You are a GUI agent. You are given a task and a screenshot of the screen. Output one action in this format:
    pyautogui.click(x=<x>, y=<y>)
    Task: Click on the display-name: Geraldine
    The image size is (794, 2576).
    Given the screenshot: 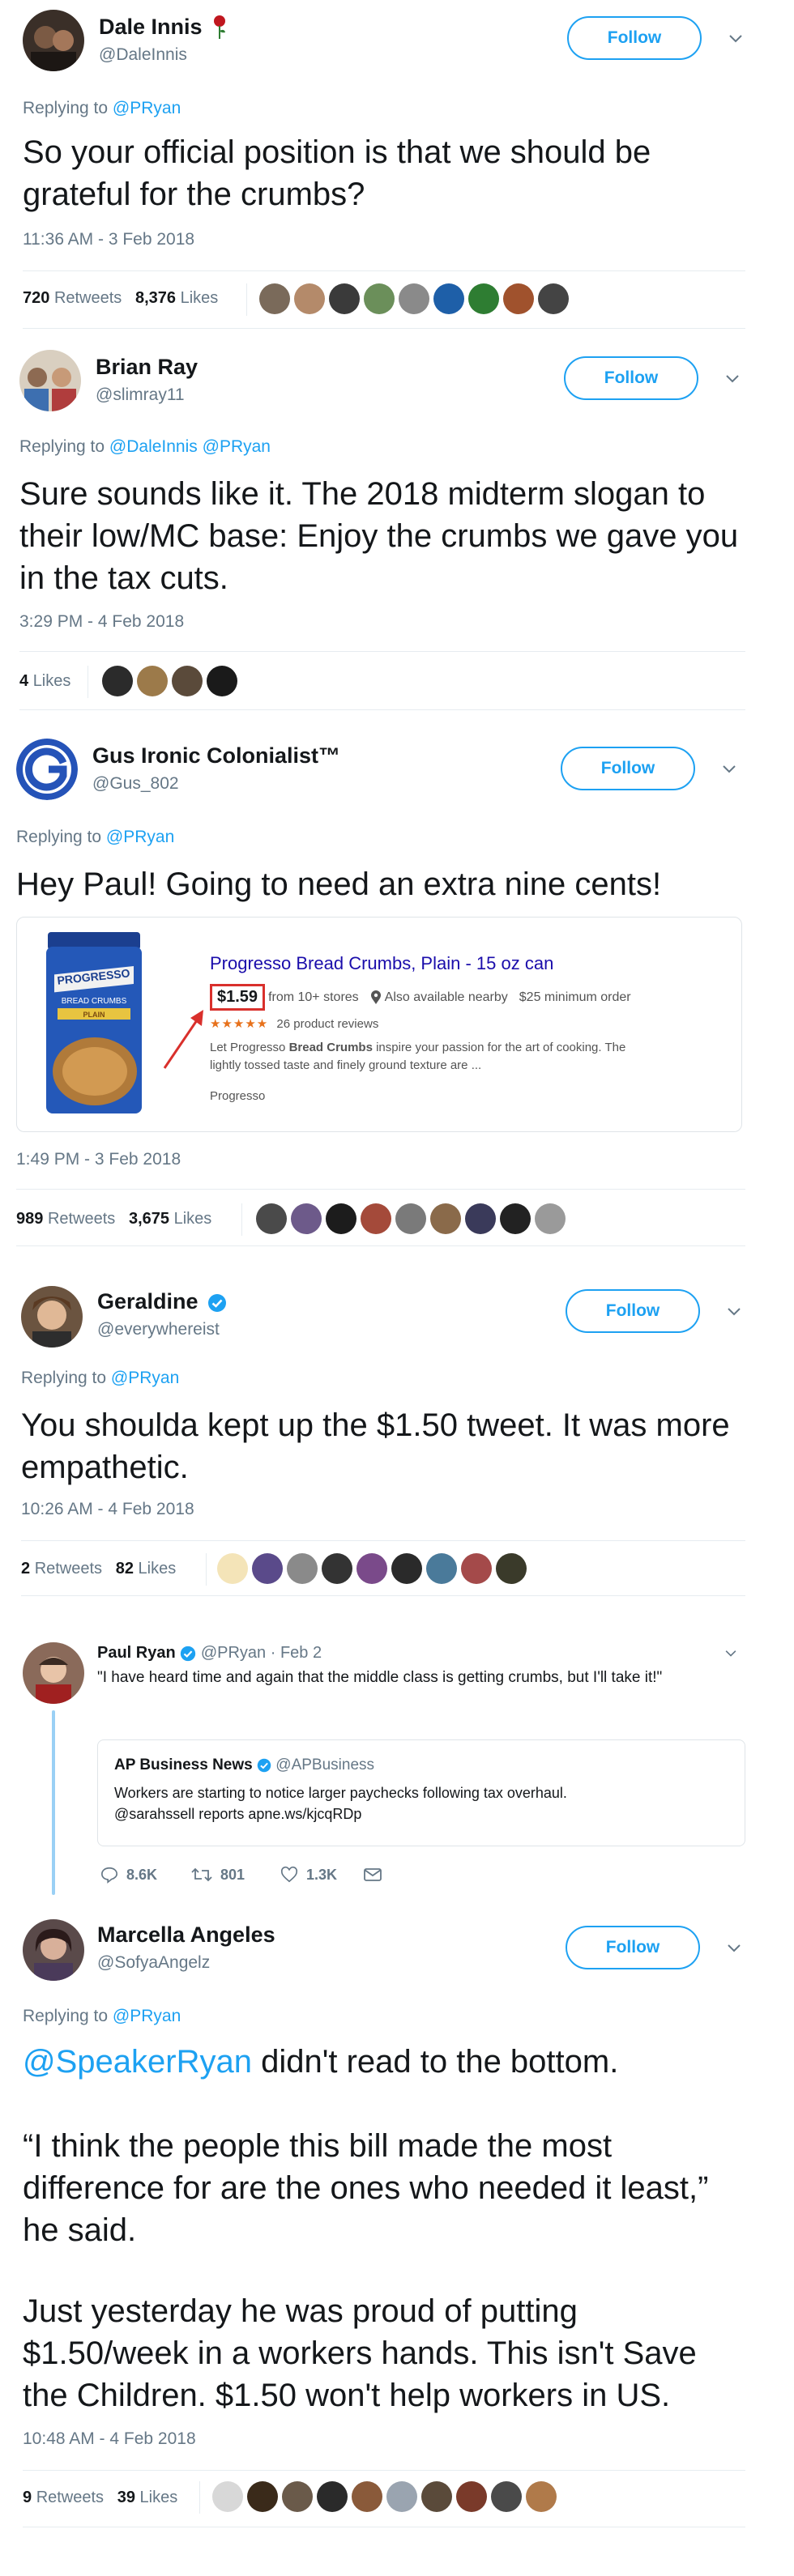 What is the action you would take?
    pyautogui.click(x=162, y=1301)
    